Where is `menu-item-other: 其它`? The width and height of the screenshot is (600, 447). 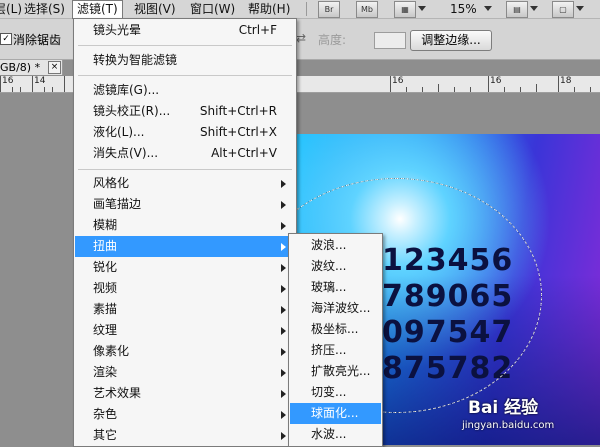 menu-item-other: 其它 is located at coordinates (185, 435).